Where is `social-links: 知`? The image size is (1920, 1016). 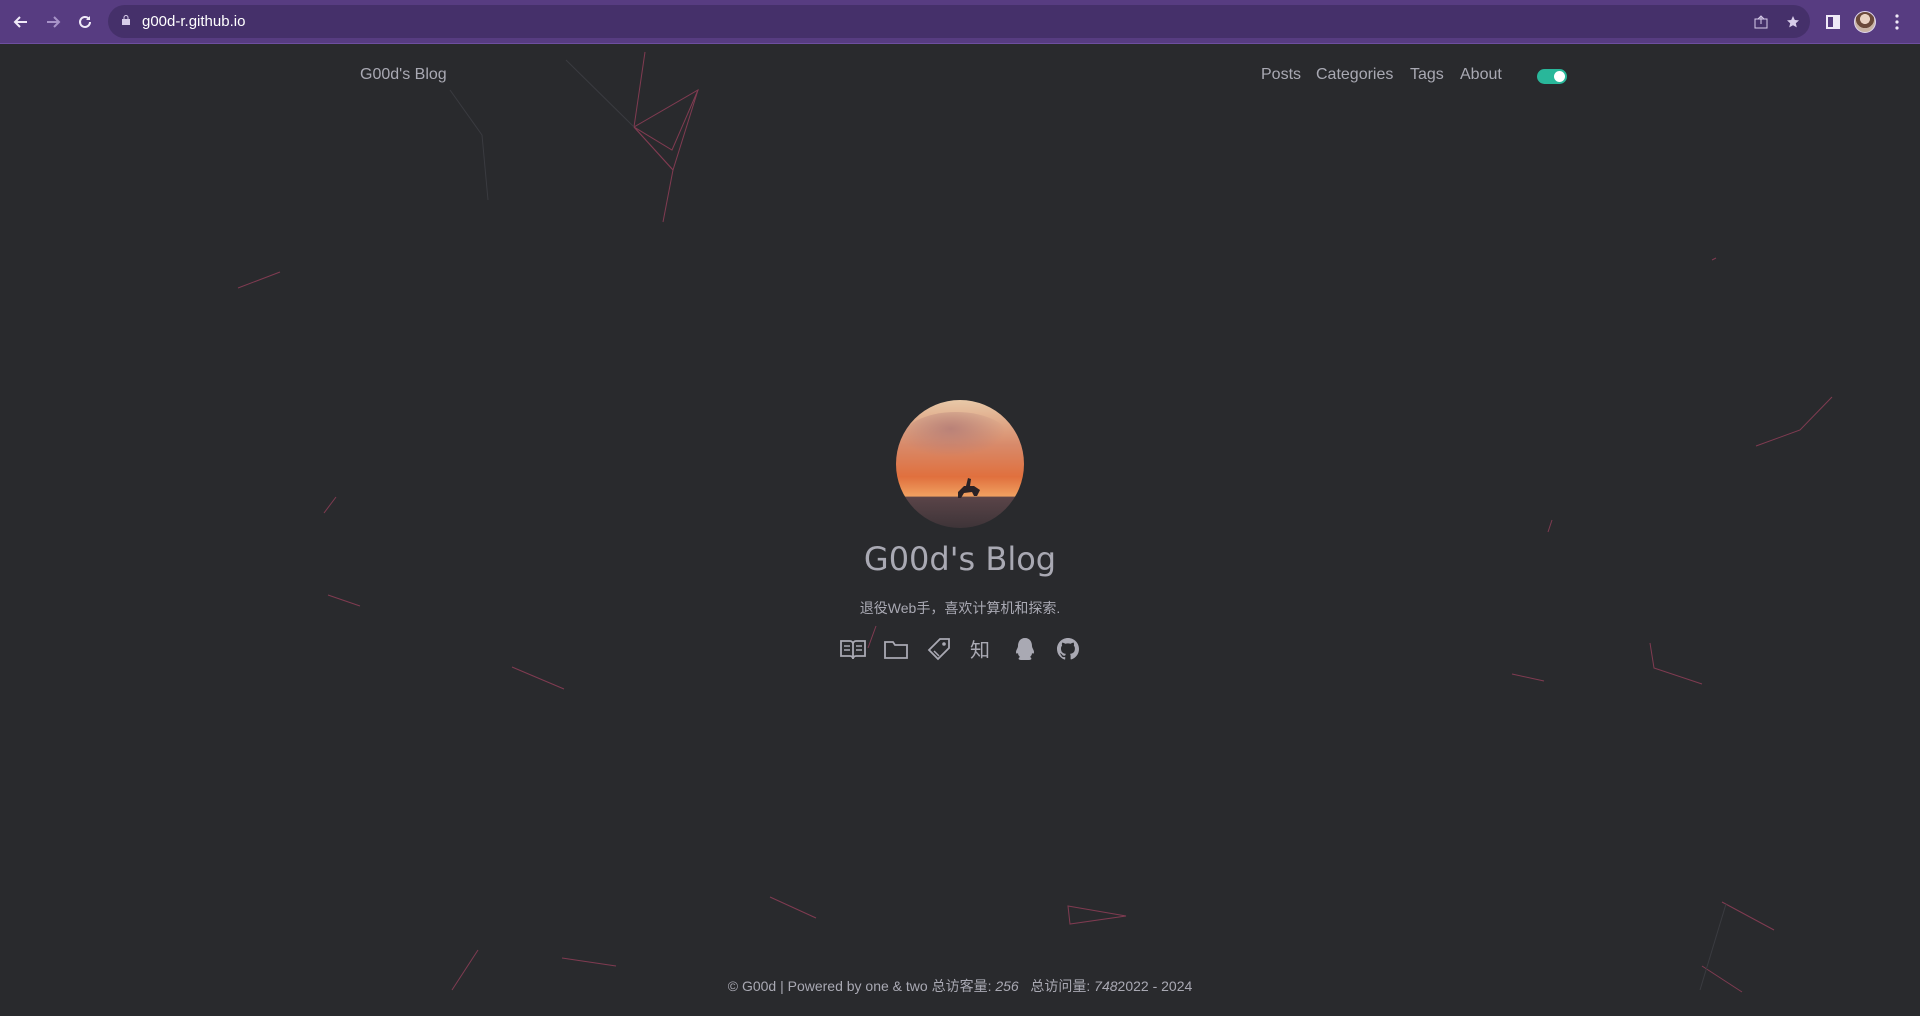
social-links: 知 is located at coordinates (960, 649).